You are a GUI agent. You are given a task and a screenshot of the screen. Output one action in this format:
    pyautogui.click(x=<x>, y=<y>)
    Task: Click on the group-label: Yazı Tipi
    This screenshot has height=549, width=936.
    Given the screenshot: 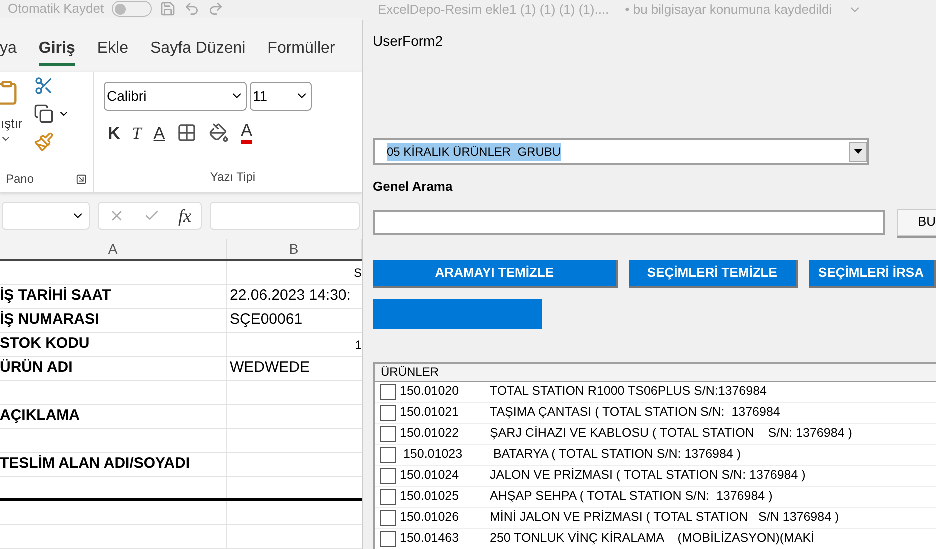 What is the action you would take?
    pyautogui.click(x=233, y=177)
    